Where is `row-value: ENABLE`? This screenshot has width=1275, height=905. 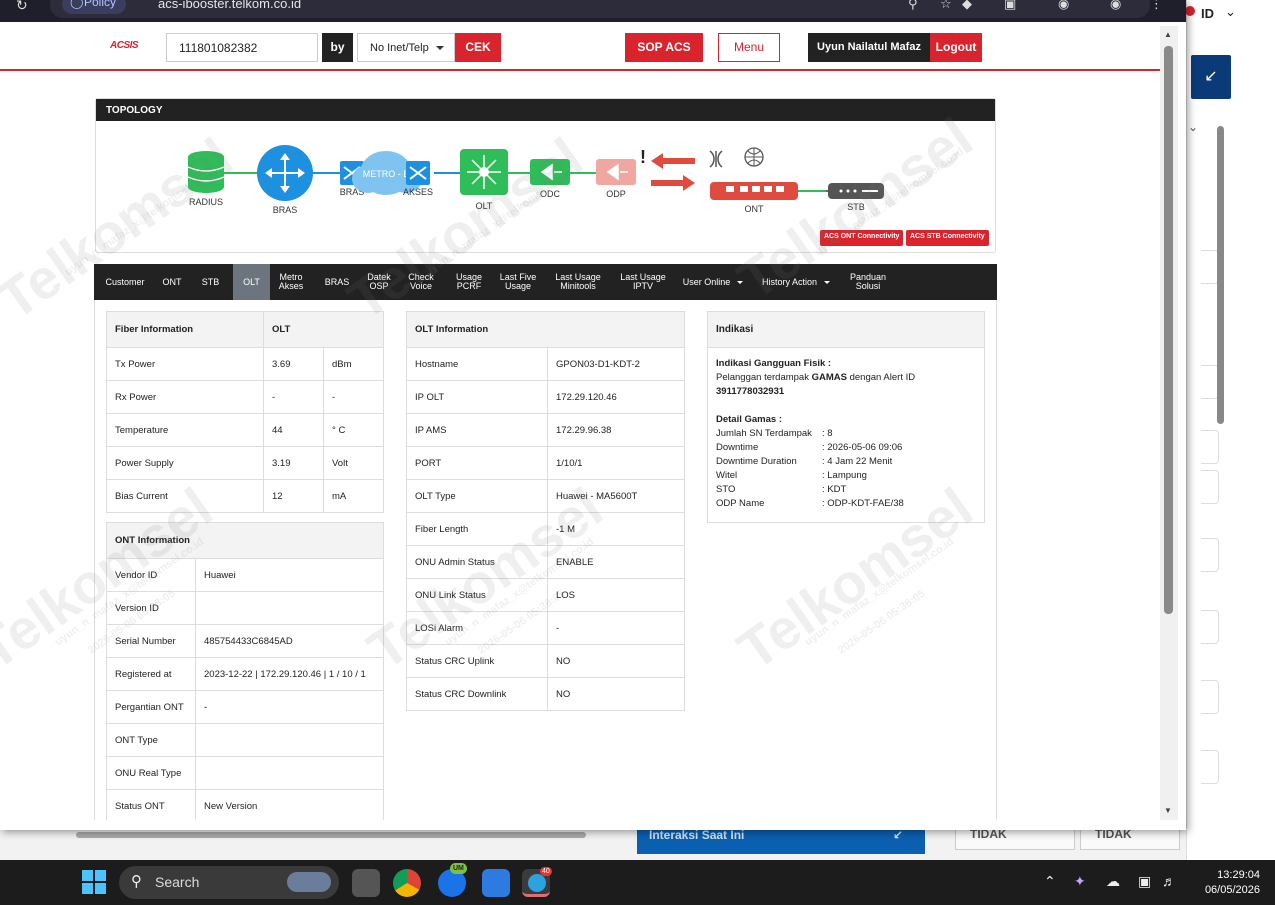 row-value: ENABLE is located at coordinates (616, 562).